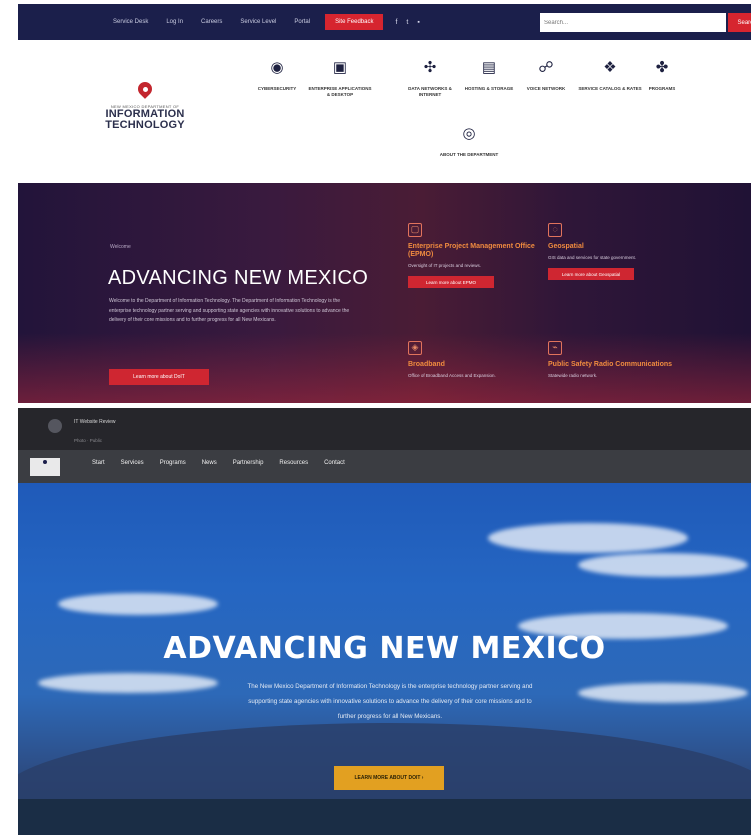  I want to click on nav-contact: Contact, so click(334, 463).